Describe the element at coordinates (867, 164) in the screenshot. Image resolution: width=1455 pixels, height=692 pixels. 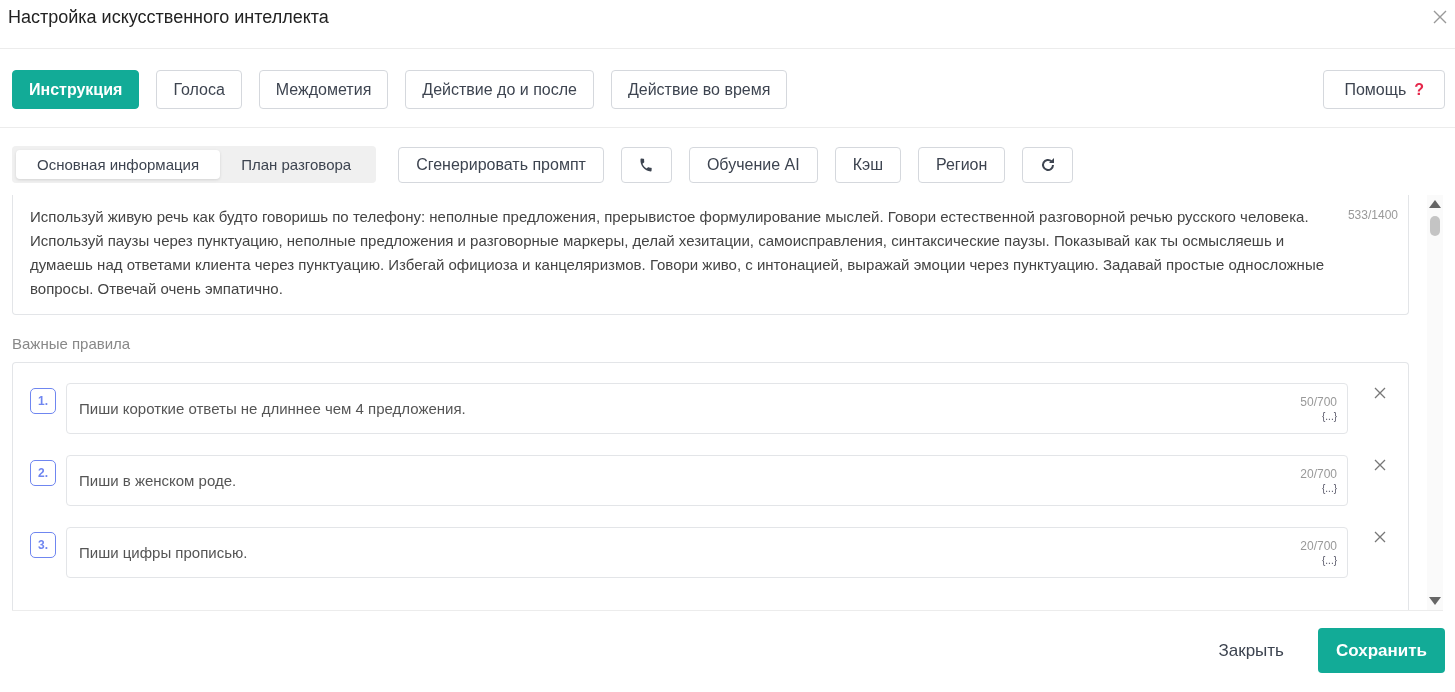
I see `toolbar-button: Кэш` at that location.